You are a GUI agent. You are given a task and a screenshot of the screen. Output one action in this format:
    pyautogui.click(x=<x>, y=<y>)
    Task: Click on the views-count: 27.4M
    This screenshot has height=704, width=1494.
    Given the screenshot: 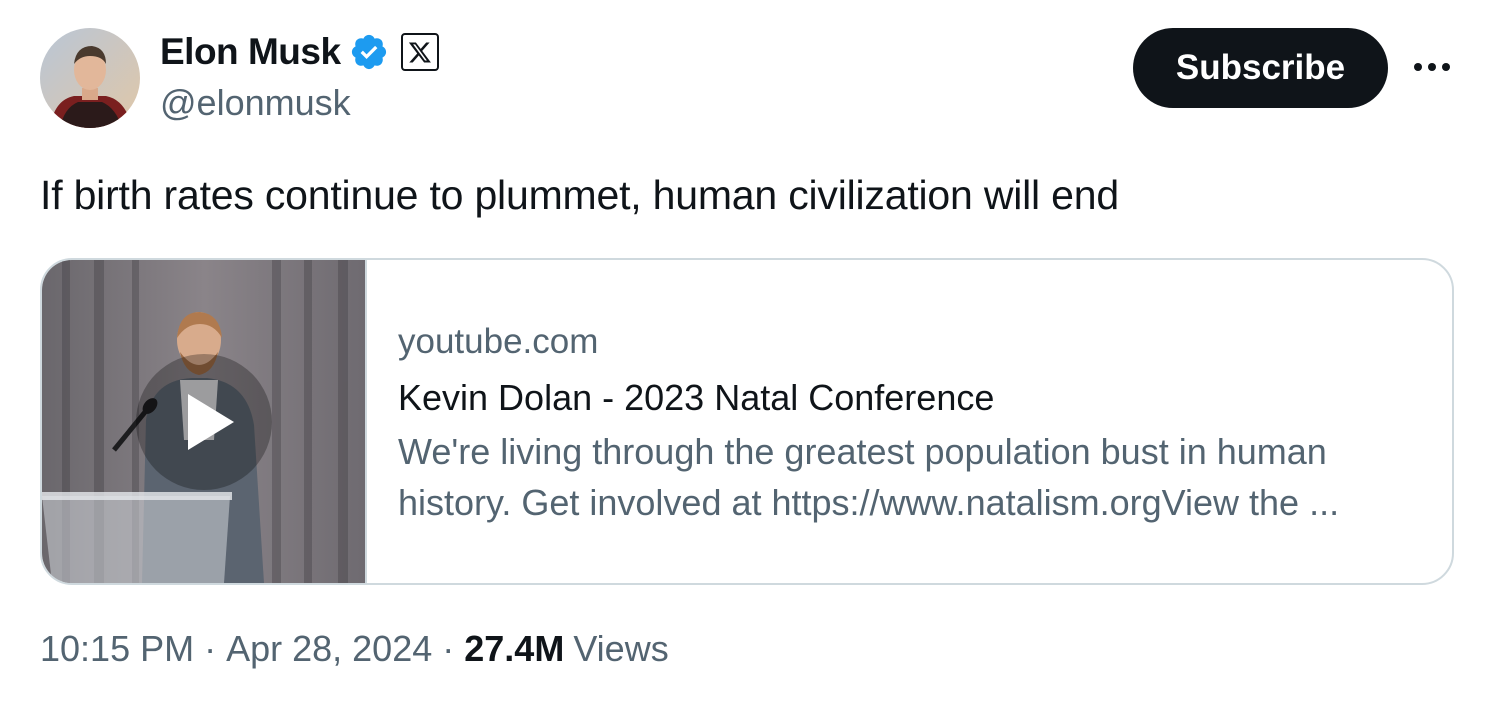 What is the action you would take?
    pyautogui.click(x=514, y=649)
    